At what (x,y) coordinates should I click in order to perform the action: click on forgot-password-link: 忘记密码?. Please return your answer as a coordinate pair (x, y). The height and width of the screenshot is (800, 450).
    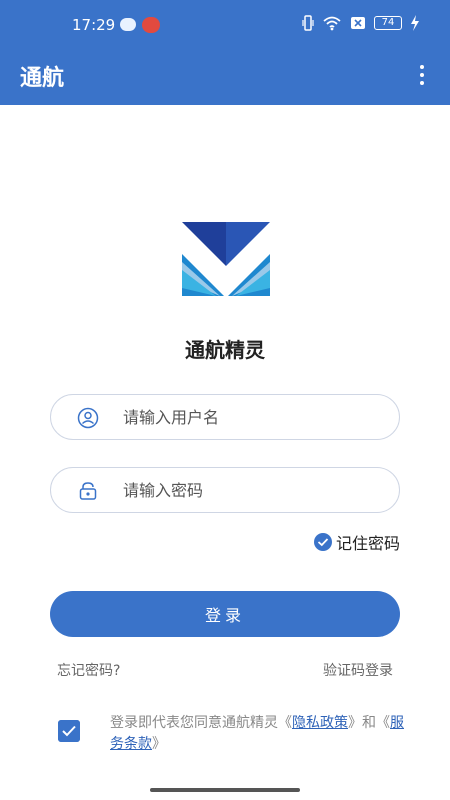
    Looking at the image, I should click on (88, 670).